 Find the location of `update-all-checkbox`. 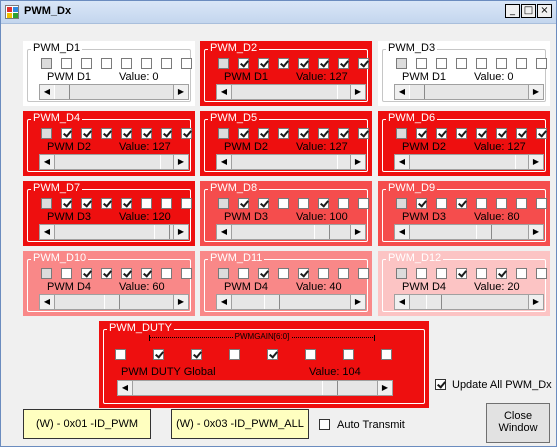

update-all-checkbox is located at coordinates (440, 384).